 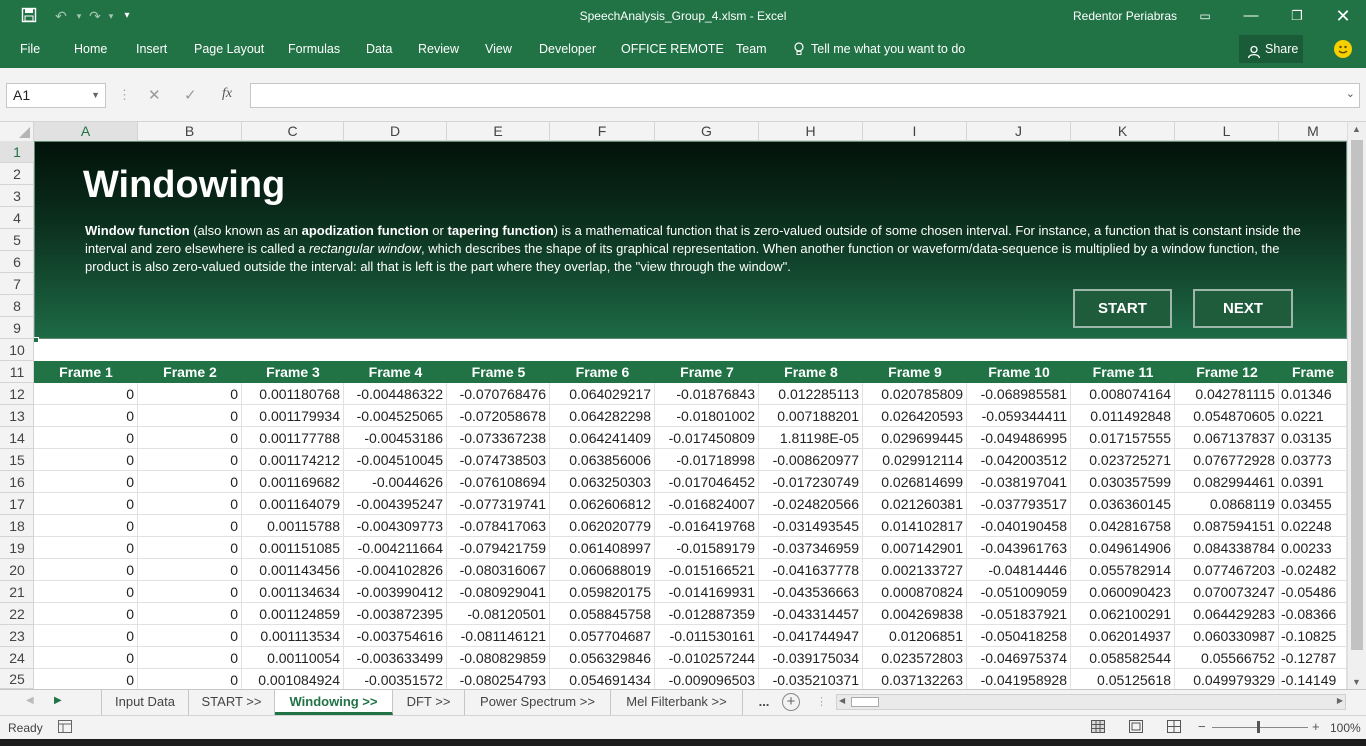 What do you see at coordinates (811, 658) in the screenshot?
I see `table-cell: -0.039175034` at bounding box center [811, 658].